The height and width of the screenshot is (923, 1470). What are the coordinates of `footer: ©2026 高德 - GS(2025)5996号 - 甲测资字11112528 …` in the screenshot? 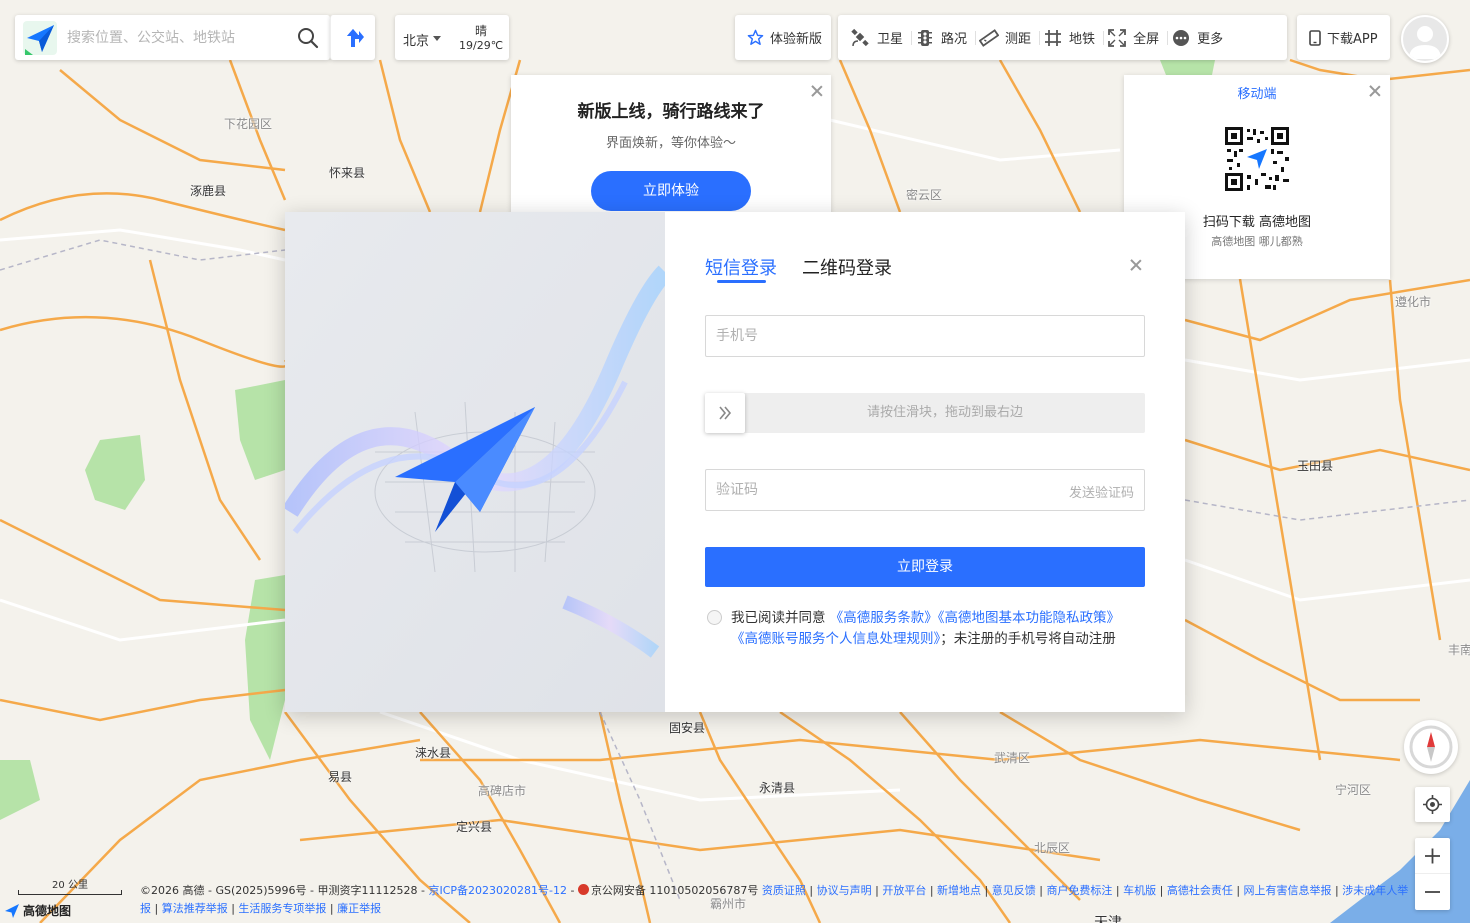 It's located at (774, 899).